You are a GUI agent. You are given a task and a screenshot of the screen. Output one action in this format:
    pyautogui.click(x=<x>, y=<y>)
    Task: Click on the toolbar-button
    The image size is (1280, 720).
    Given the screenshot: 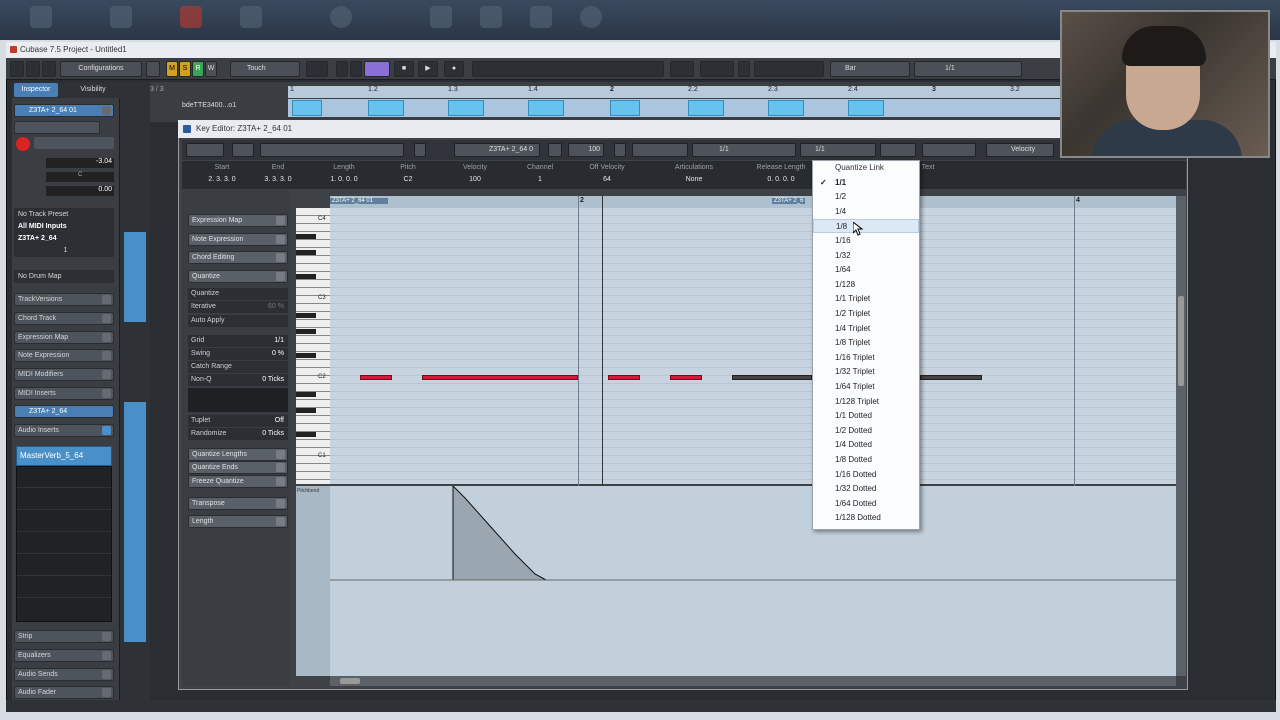 What is the action you would take?
    pyautogui.click(x=33, y=69)
    